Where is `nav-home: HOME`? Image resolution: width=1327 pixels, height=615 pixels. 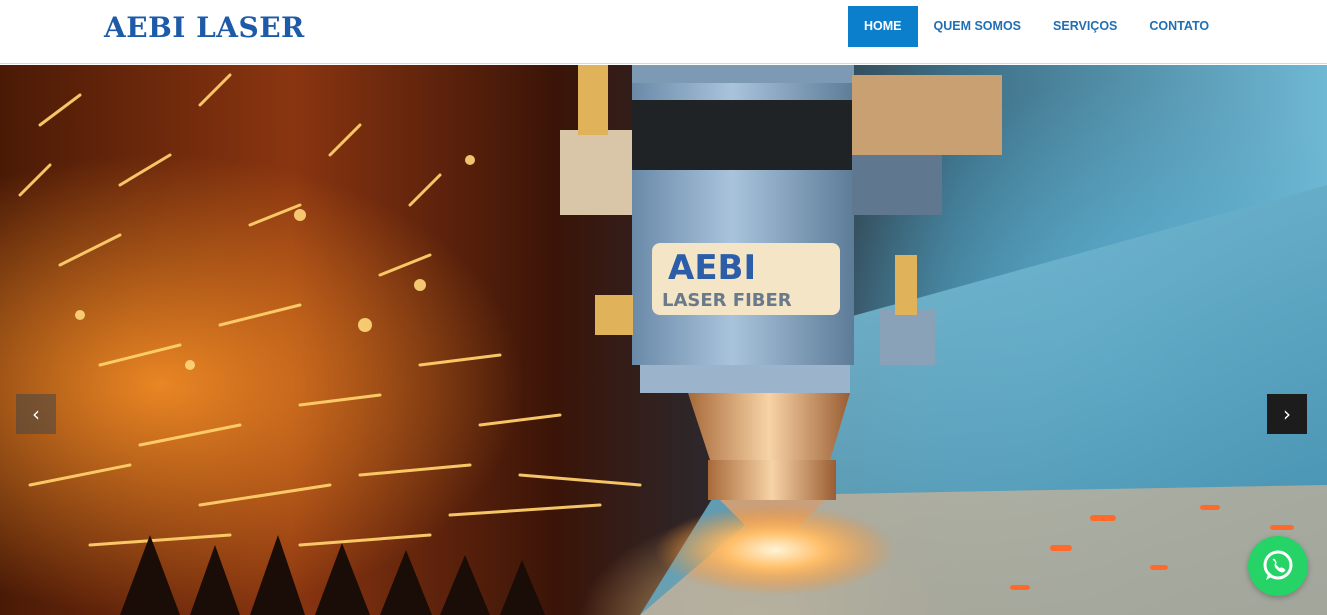 nav-home: HOME is located at coordinates (883, 26).